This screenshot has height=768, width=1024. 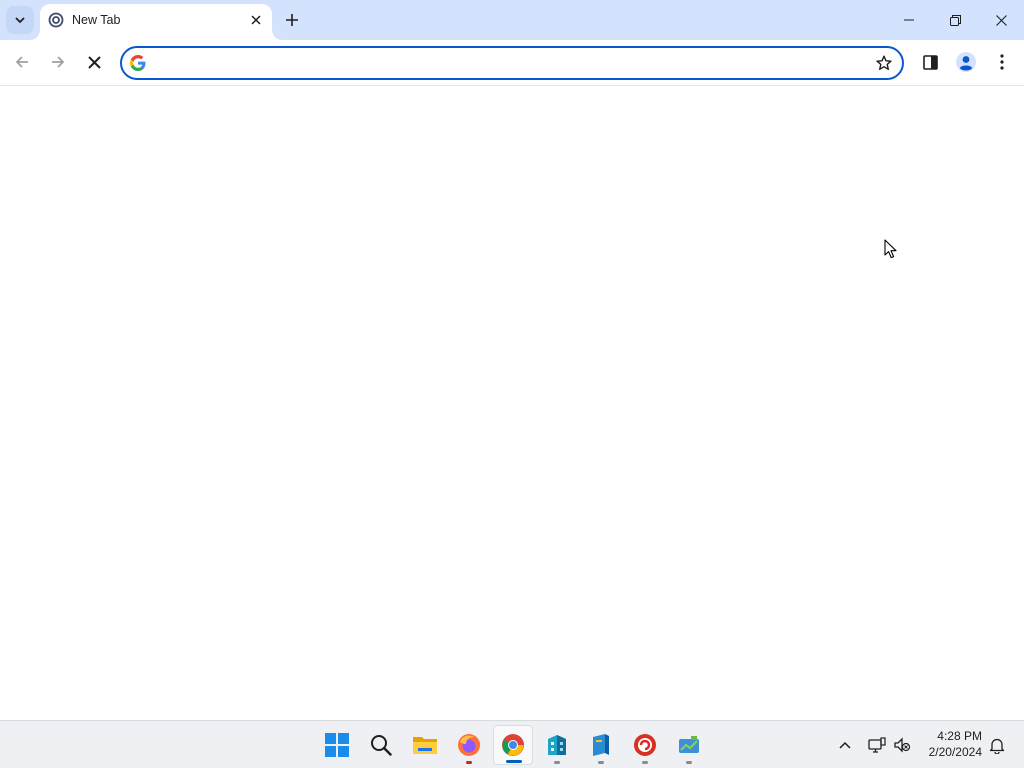 I want to click on google-g-icon, so click(x=138, y=63).